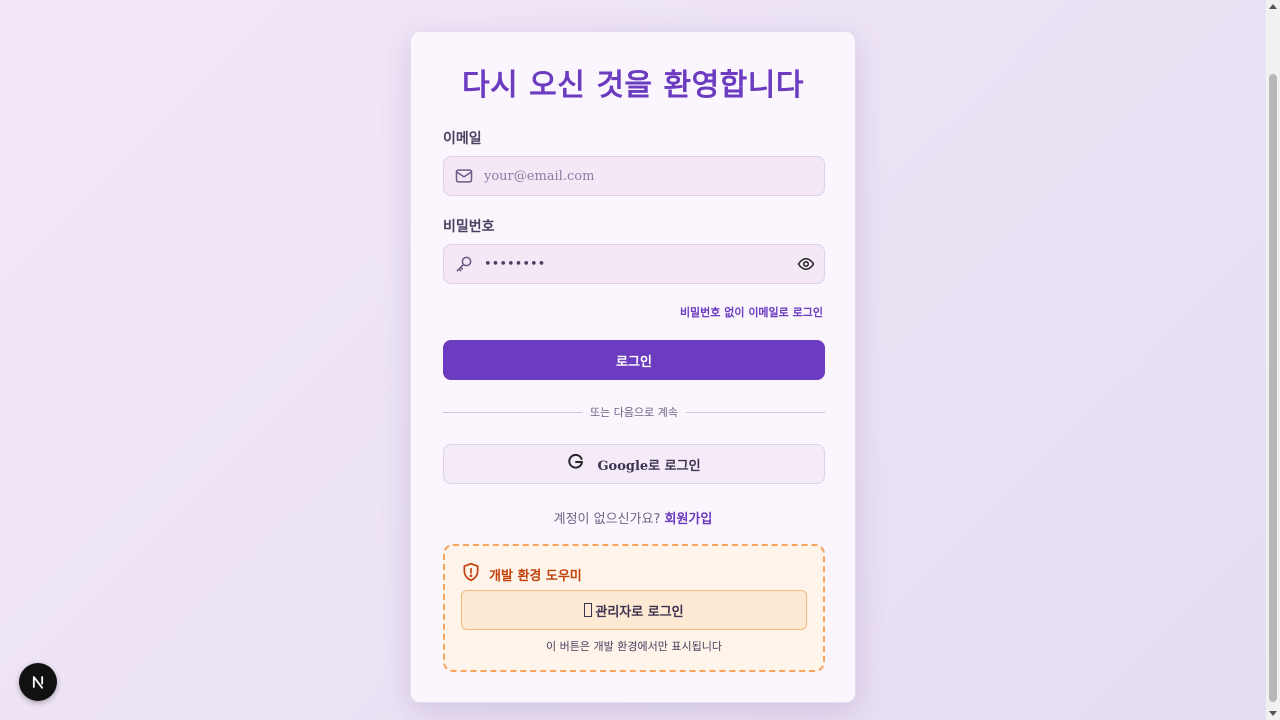 The width and height of the screenshot is (1280, 720). I want to click on nextjs-dev-indicator, so click(38, 682).